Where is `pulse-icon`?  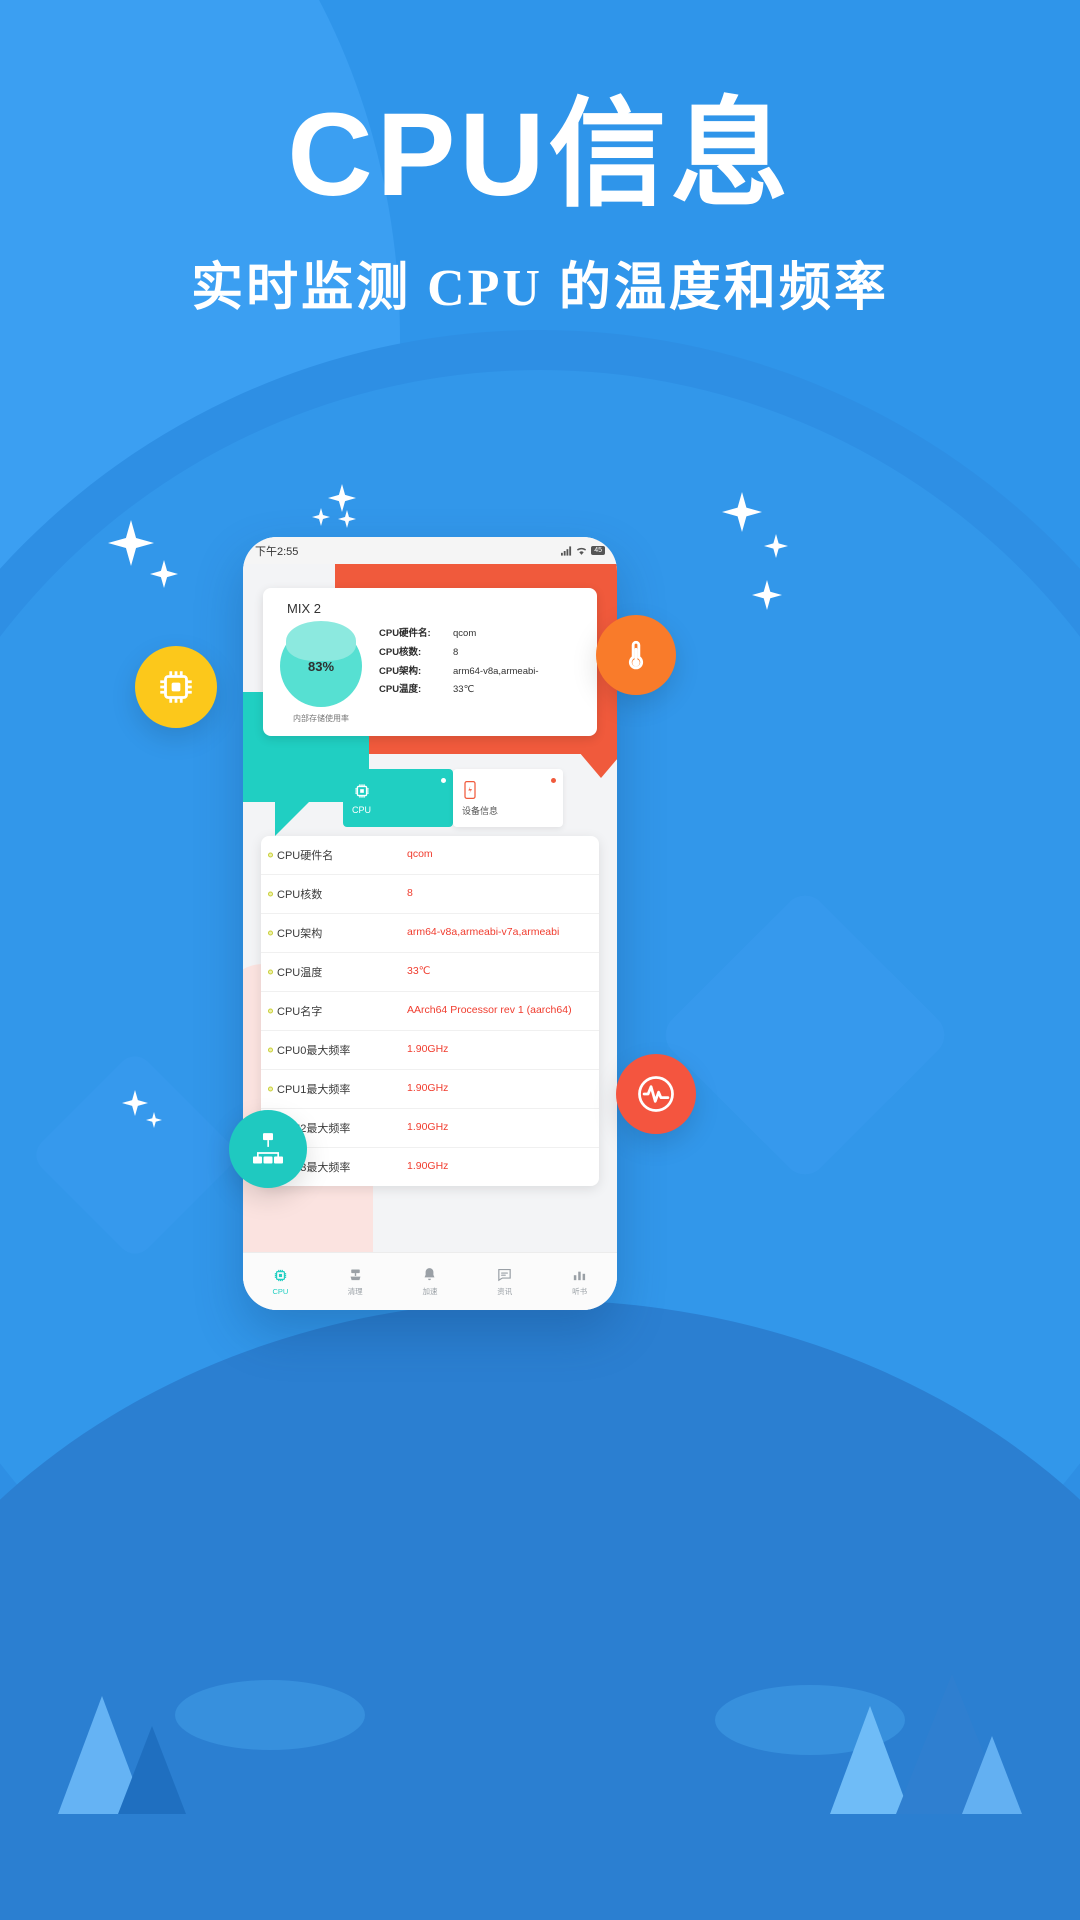 pulse-icon is located at coordinates (656, 1094).